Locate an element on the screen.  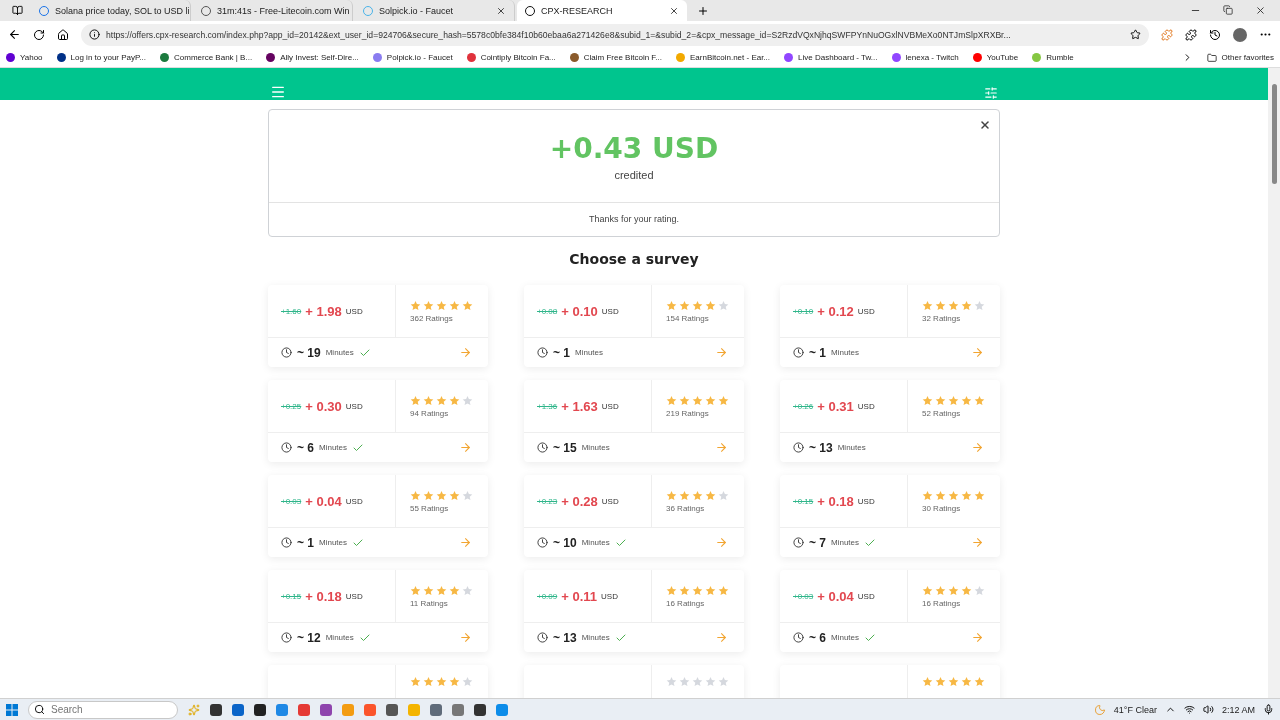
survey-price: + 0.18 is located at coordinates (835, 501).